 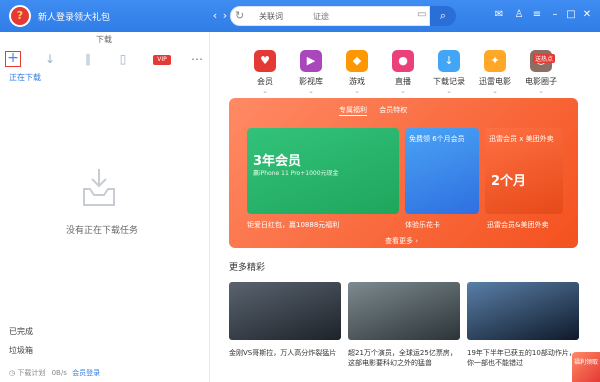 I want to click on tab-exclusive: 专属福利, so click(x=353, y=111).